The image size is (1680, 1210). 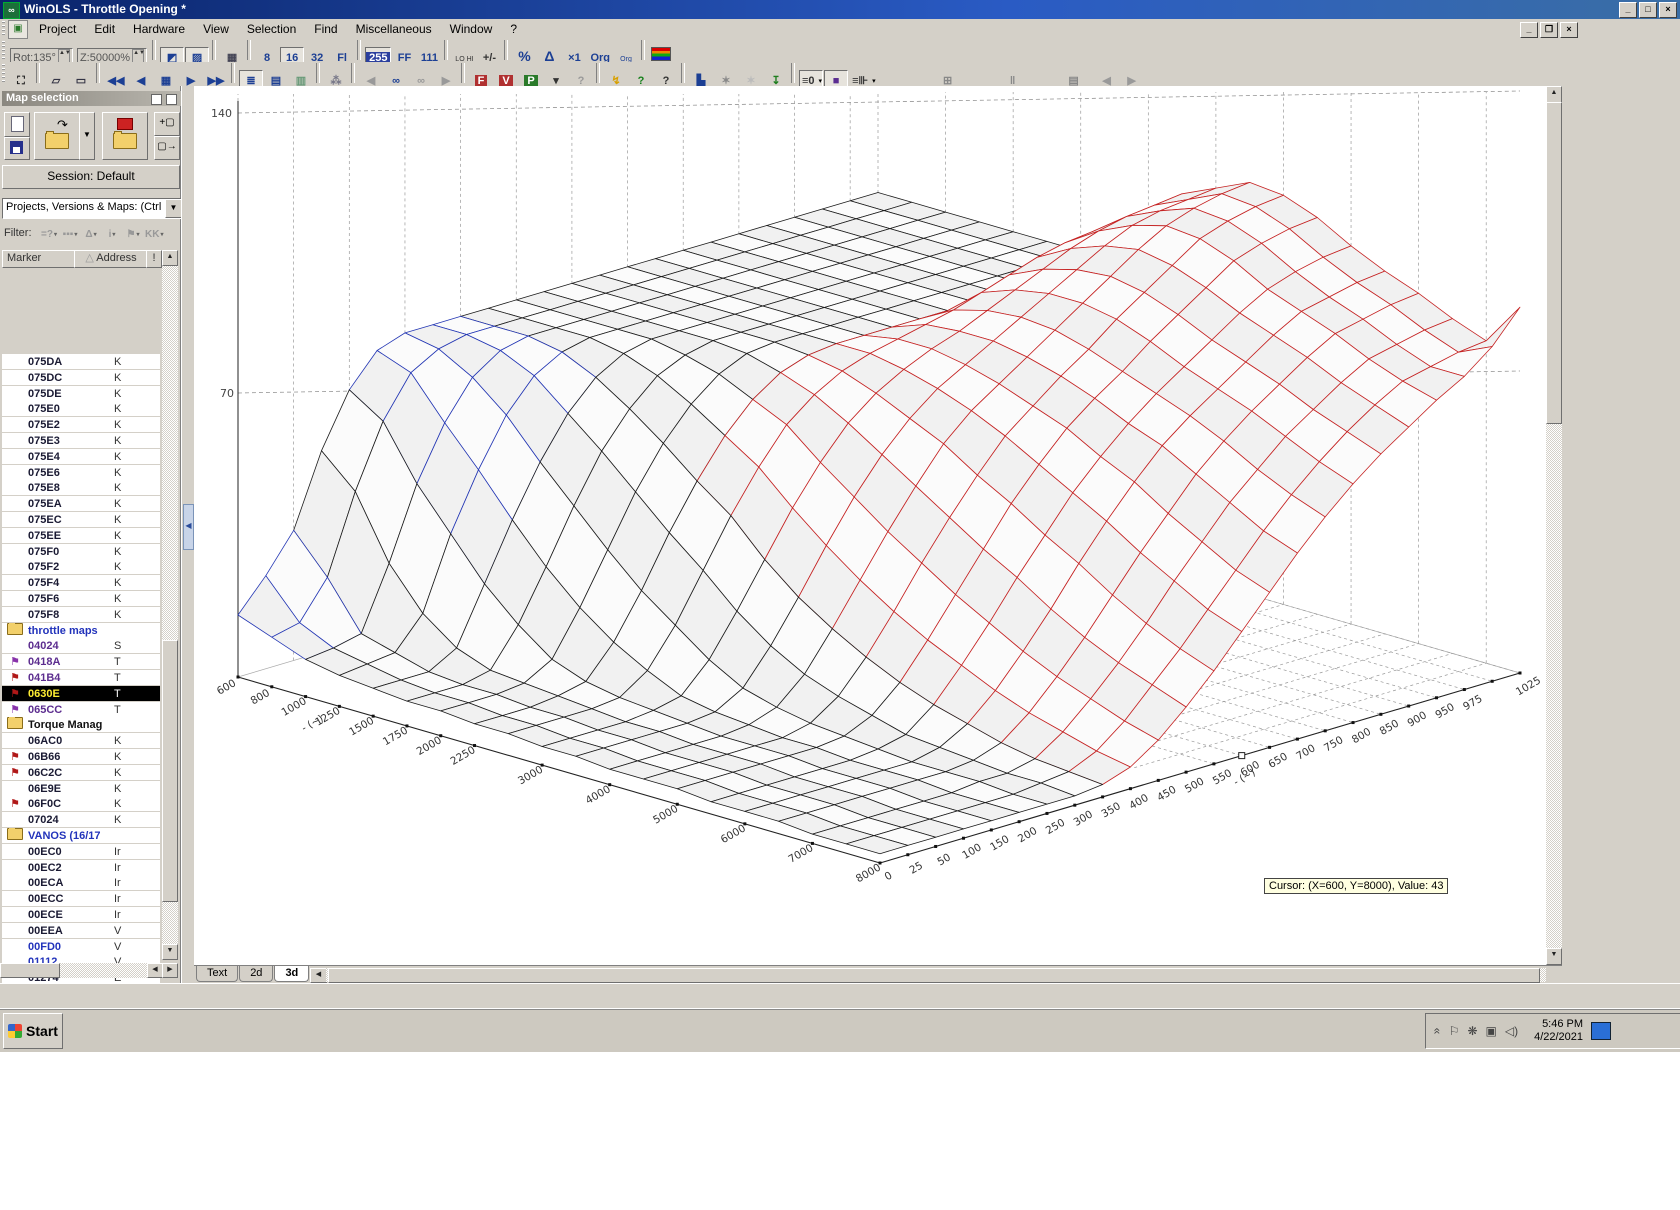 I want to click on open-project-button: ↷, so click(x=57, y=136).